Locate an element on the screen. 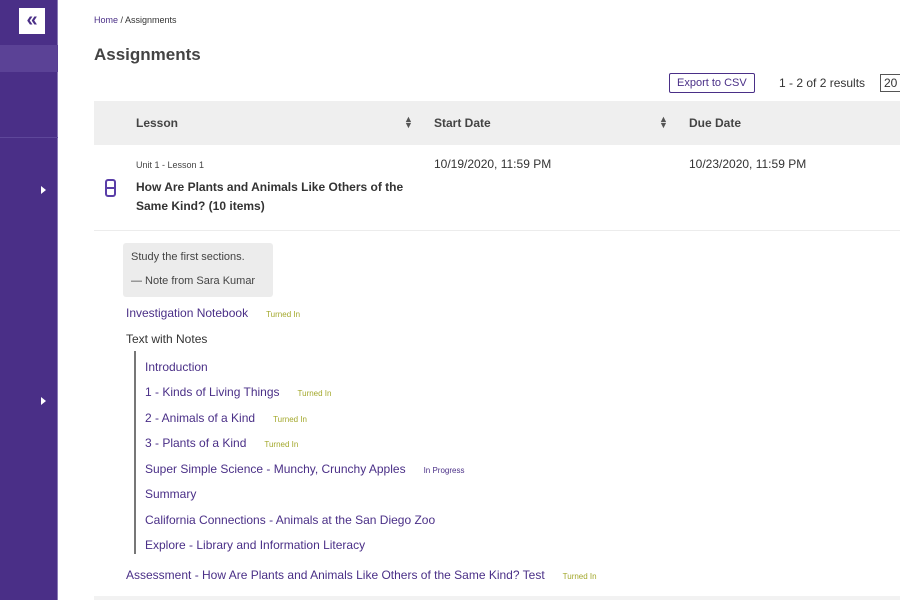  item-link: Introduction is located at coordinates (176, 367).